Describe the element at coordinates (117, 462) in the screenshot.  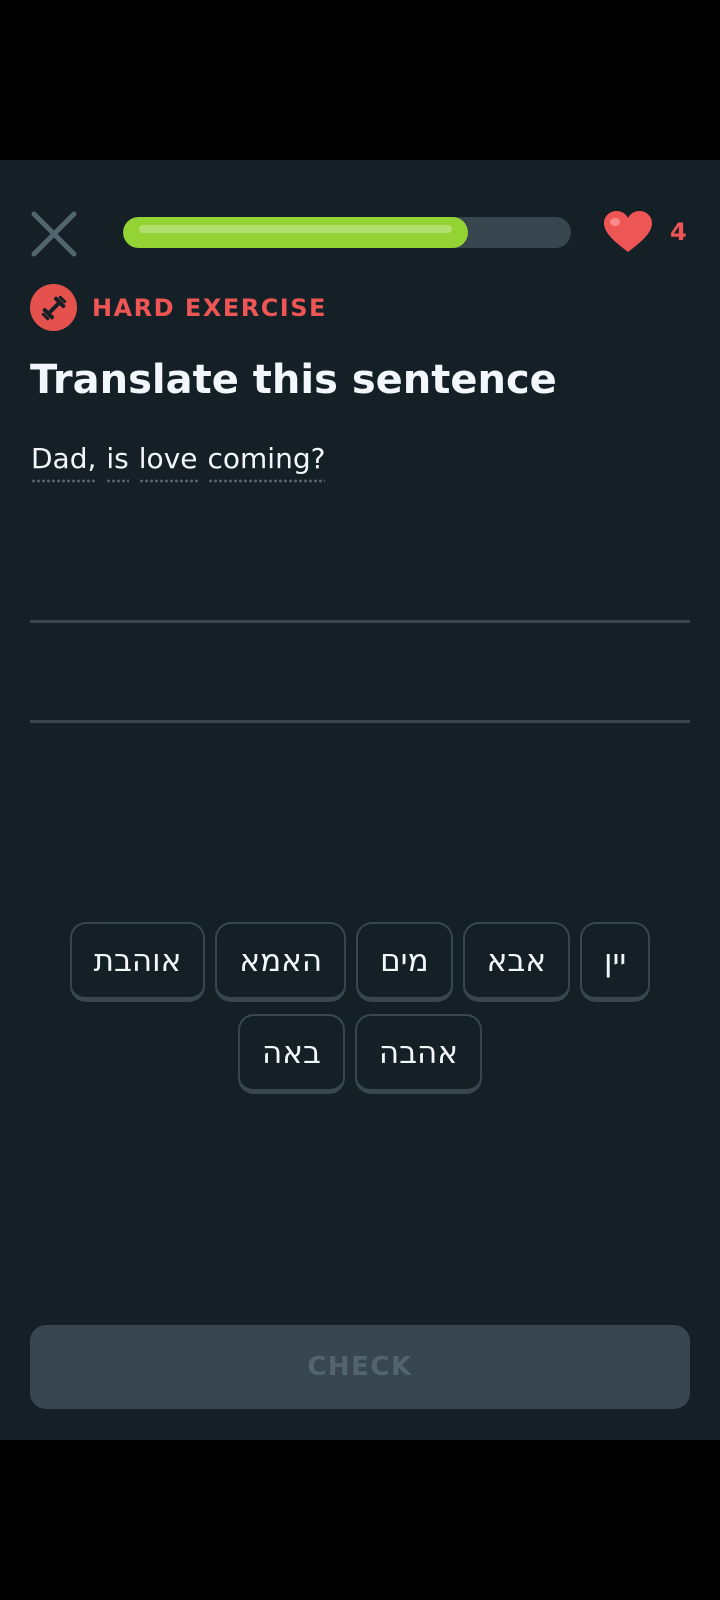
I see `prompt-word: is` at that location.